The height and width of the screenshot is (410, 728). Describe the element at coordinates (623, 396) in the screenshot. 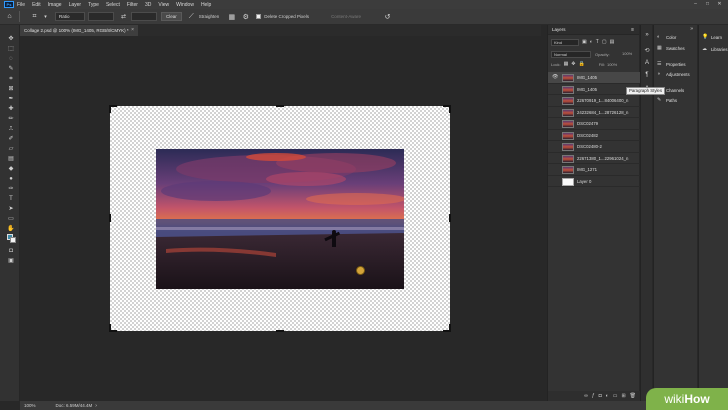

I see `new-layer-icon: ⊞` at that location.